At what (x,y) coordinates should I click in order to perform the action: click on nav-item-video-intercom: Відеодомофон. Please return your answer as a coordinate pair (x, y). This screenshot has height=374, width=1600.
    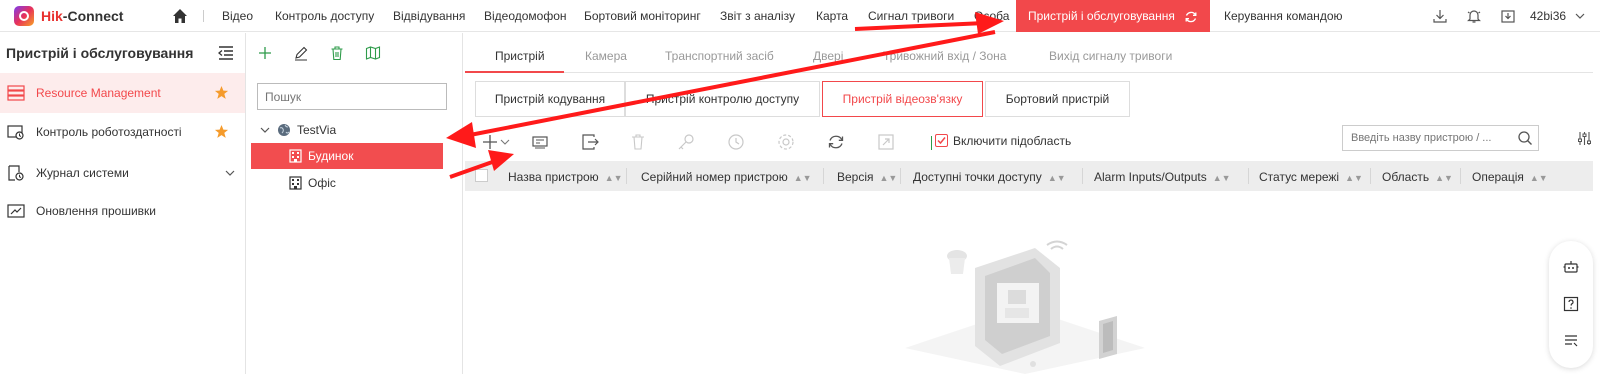
    Looking at the image, I should click on (525, 16).